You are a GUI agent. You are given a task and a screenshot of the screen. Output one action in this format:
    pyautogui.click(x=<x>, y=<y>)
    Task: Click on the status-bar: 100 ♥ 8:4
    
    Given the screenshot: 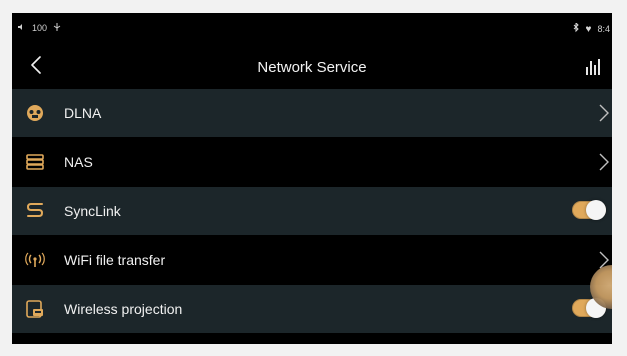 What is the action you would take?
    pyautogui.click(x=312, y=29)
    